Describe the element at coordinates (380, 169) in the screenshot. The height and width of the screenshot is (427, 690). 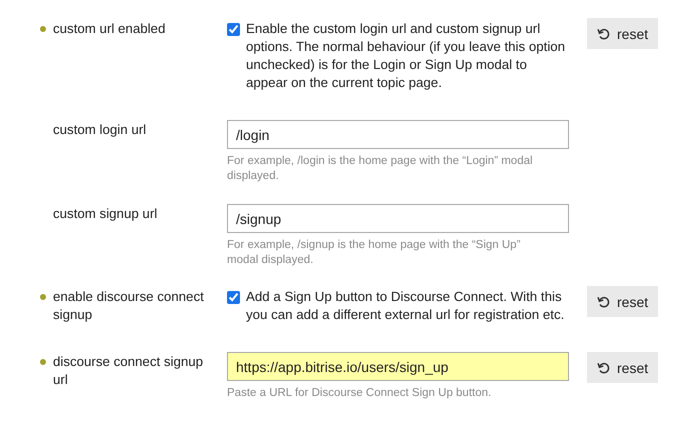
I see `field-hint: For example, /login is the home page with the “Login” modal displayed.` at that location.